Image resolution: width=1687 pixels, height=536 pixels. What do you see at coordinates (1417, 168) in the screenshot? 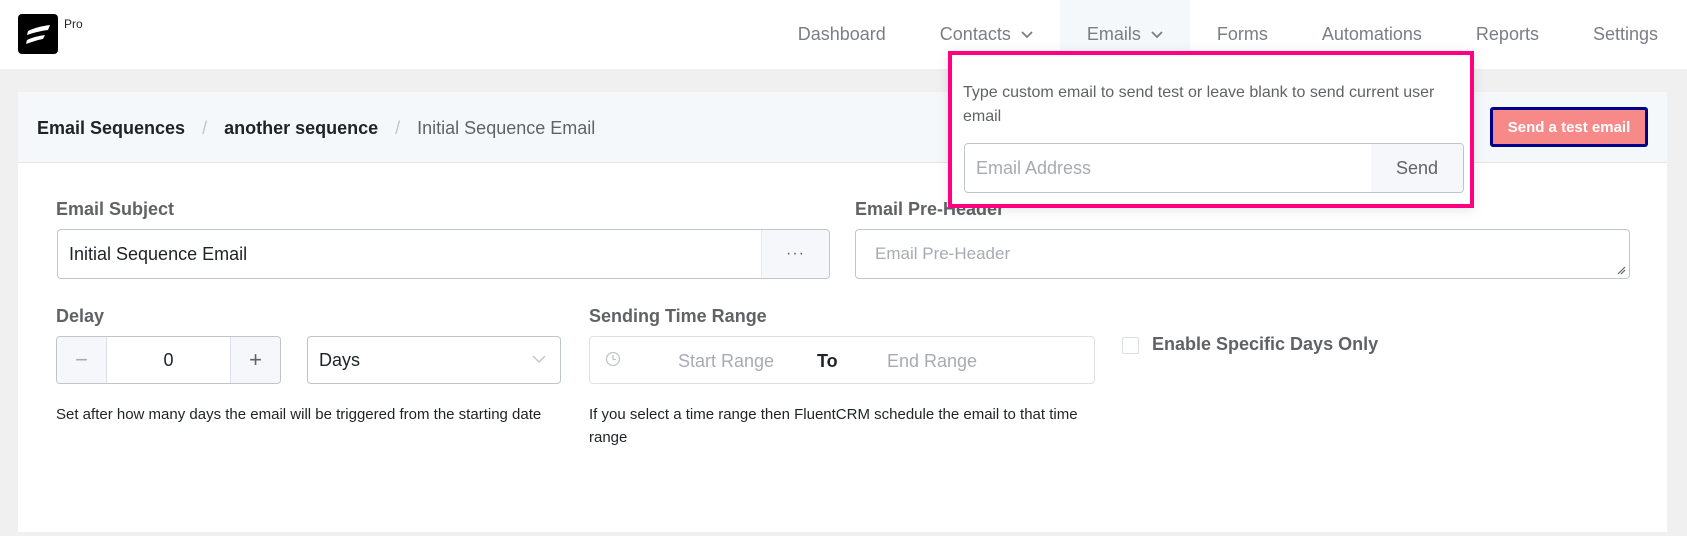
I see `send-button: Send` at bounding box center [1417, 168].